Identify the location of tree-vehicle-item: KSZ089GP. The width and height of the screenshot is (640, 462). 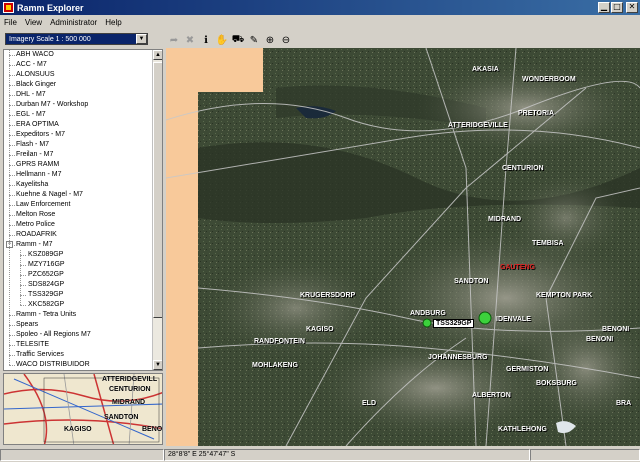
(78, 255).